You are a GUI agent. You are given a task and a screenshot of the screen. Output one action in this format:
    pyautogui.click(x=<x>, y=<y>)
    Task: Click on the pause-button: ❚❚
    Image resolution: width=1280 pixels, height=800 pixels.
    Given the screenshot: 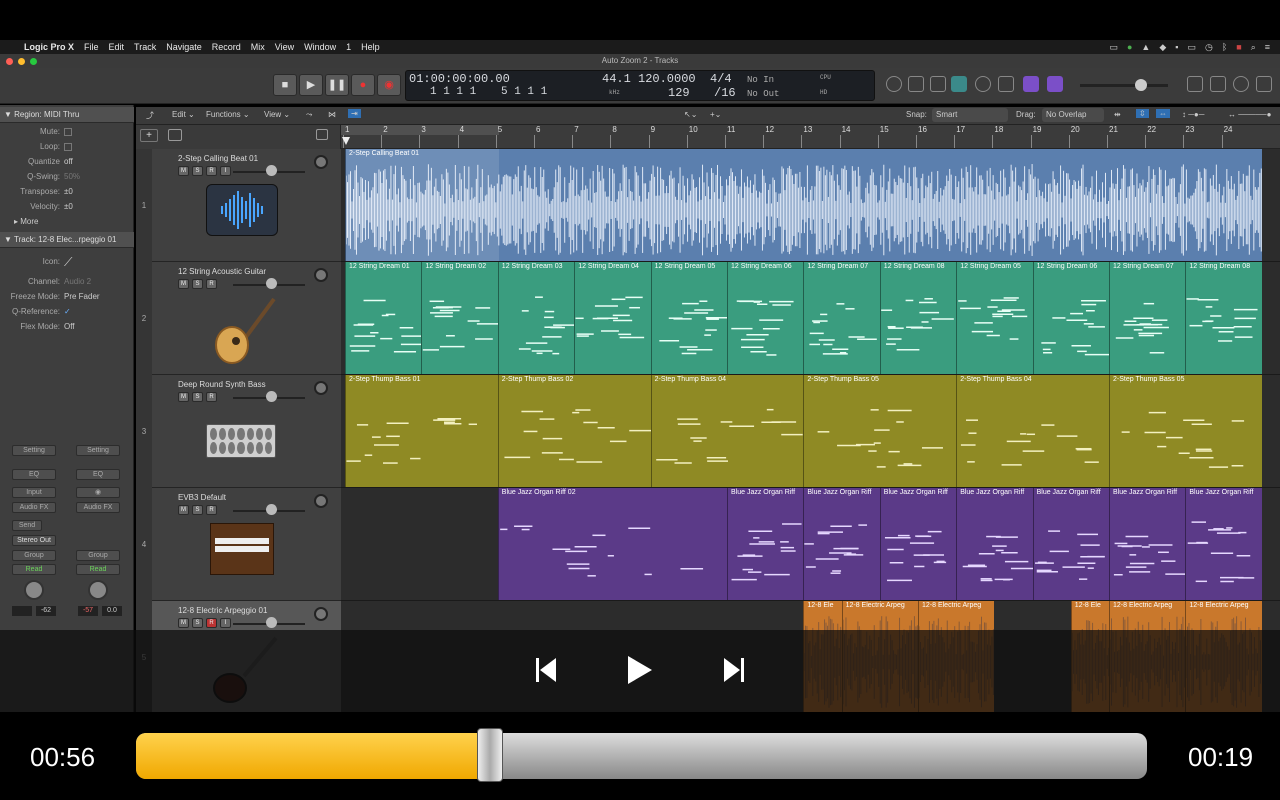 What is the action you would take?
    pyautogui.click(x=337, y=85)
    